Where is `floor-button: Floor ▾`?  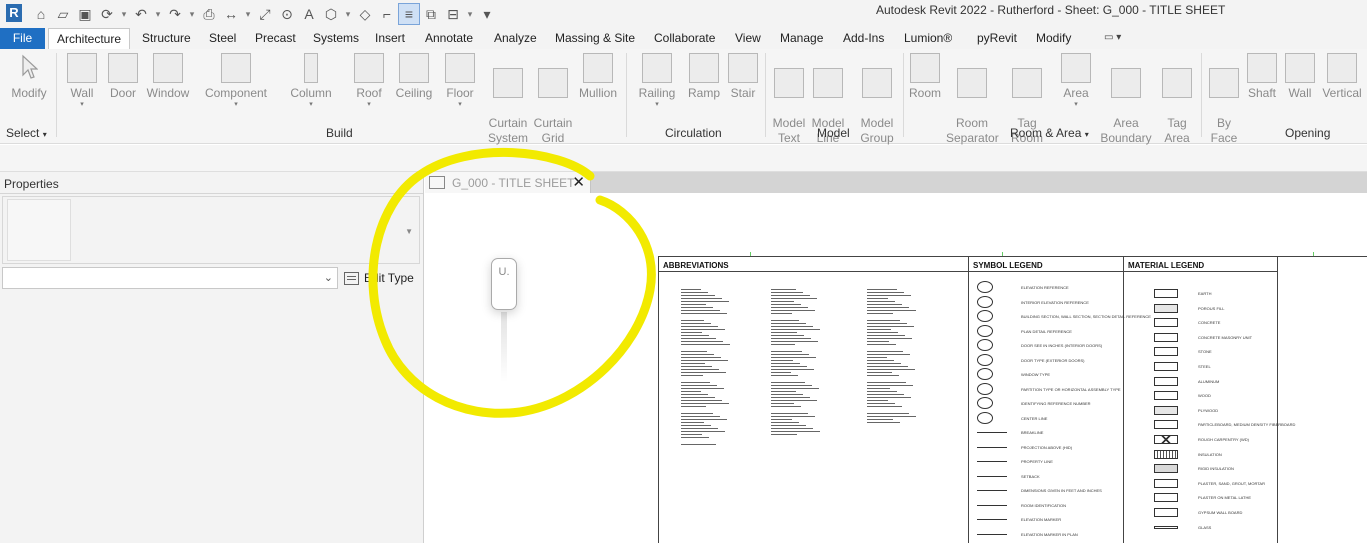 floor-button: Floor ▾ is located at coordinates (460, 81).